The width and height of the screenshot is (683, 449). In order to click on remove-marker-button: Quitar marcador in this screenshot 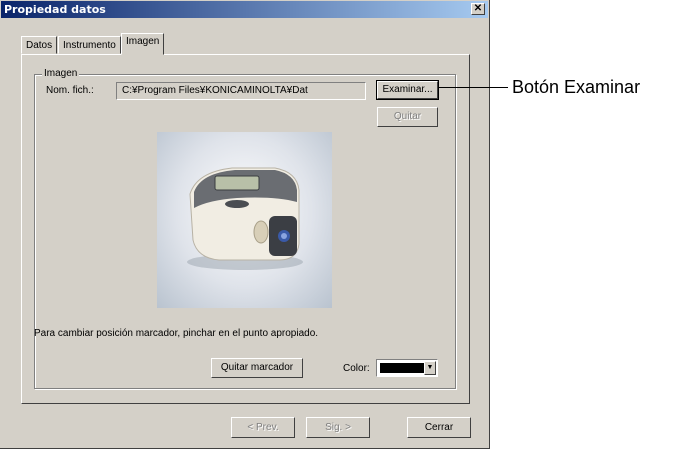, I will do `click(257, 368)`.